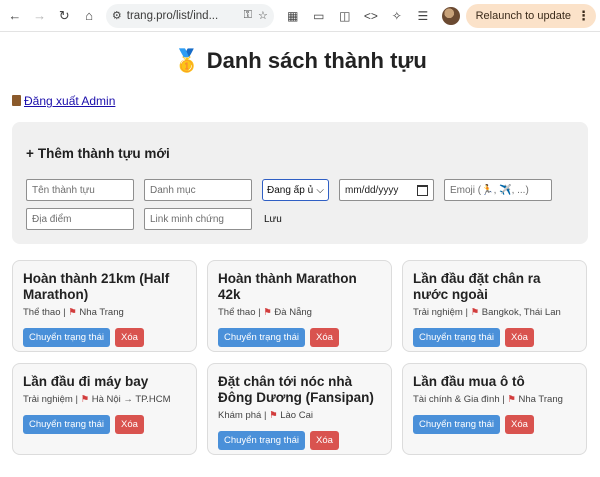  Describe the element at coordinates (263, 15) in the screenshot. I see `bookmark-star-icon: ☆` at that location.